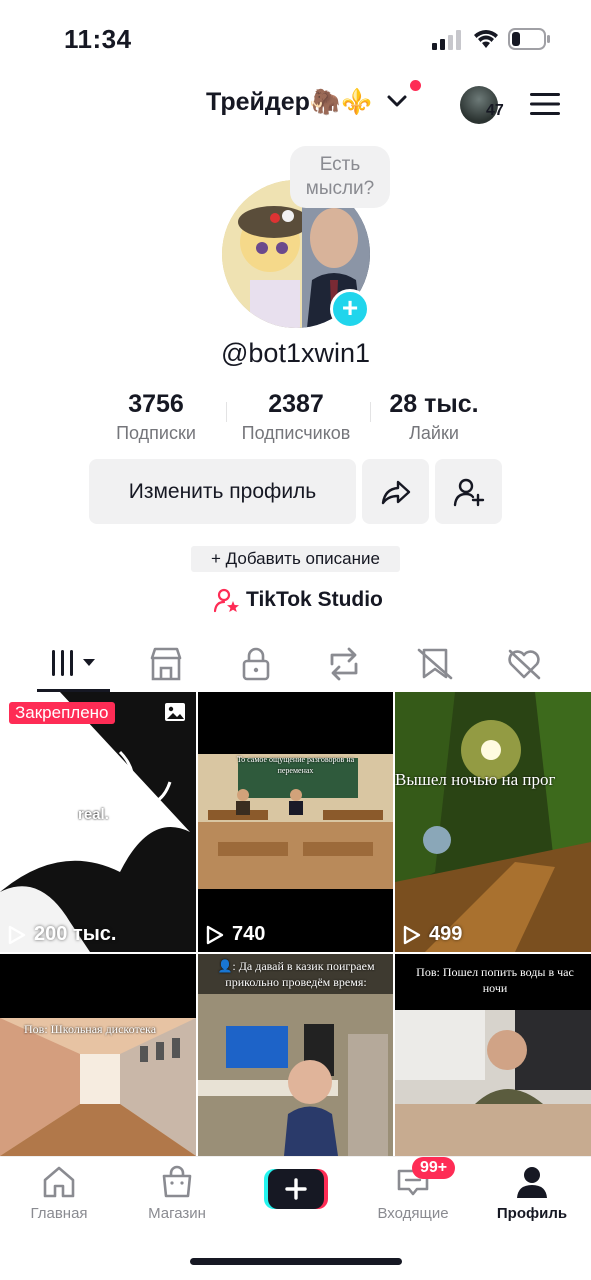 The width and height of the screenshot is (591, 1280). I want to click on cellular-signal-icon, so click(446, 40).